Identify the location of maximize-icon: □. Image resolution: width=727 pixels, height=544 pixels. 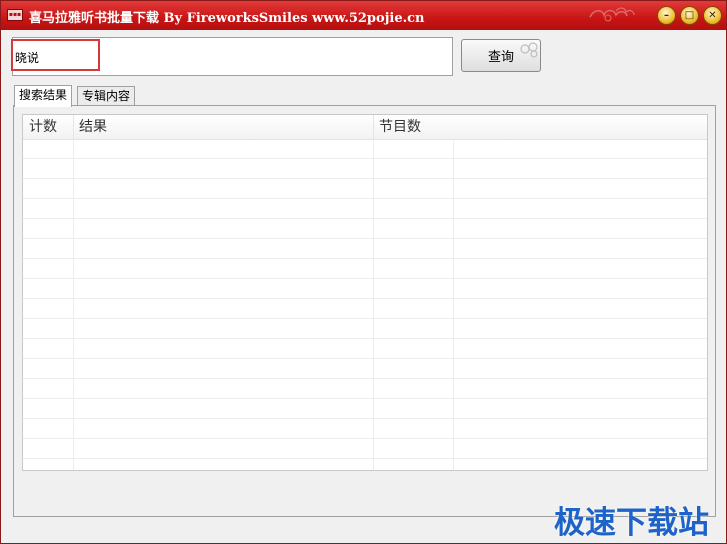
(689, 15).